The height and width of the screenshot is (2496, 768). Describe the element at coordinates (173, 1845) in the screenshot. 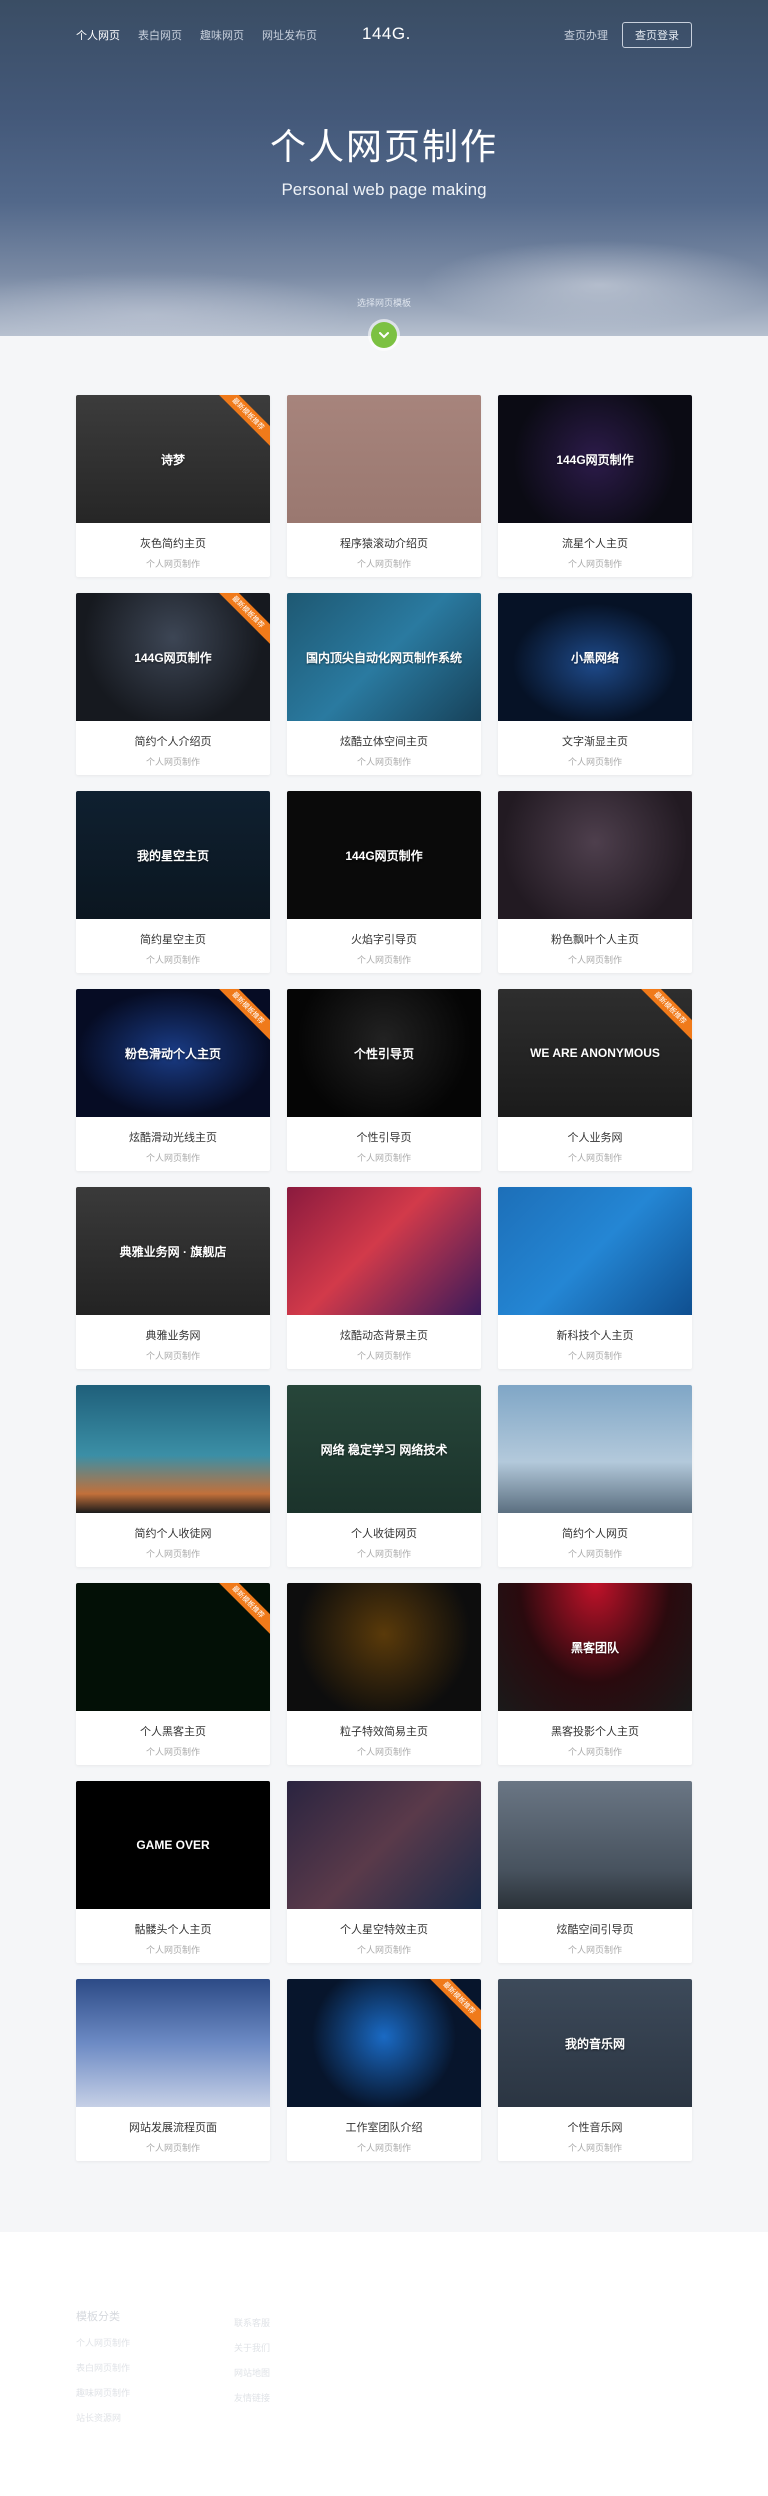

I see `template-thumbnail: GAME OVER` at that location.